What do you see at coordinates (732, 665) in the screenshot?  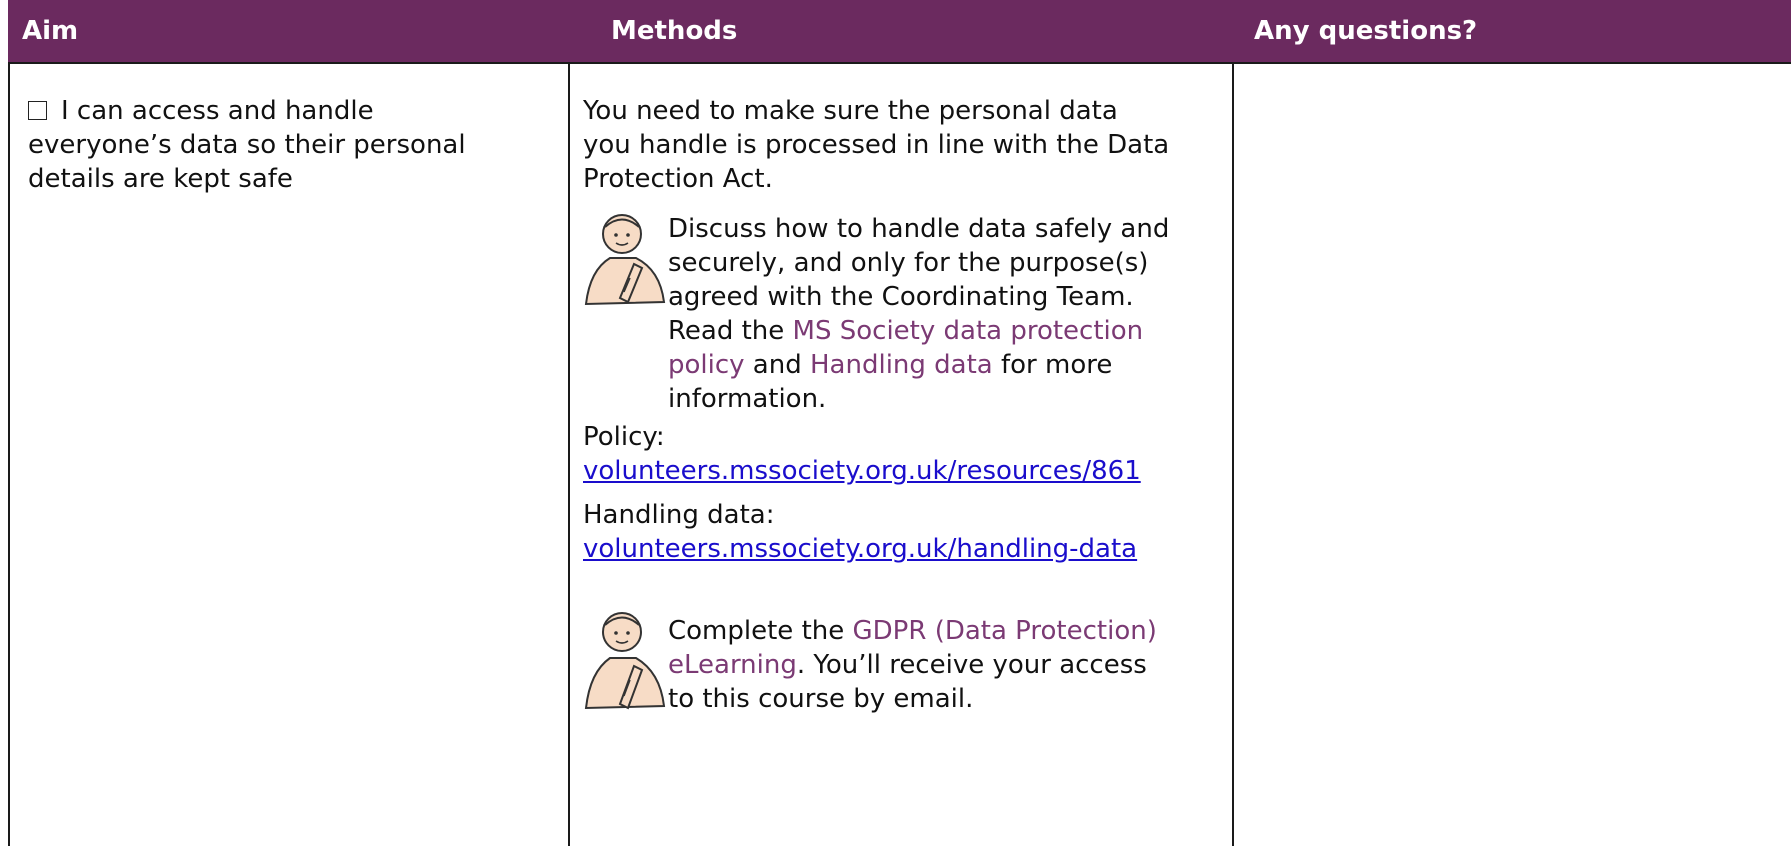 I see `gdpr-link-cont: eLearning` at bounding box center [732, 665].